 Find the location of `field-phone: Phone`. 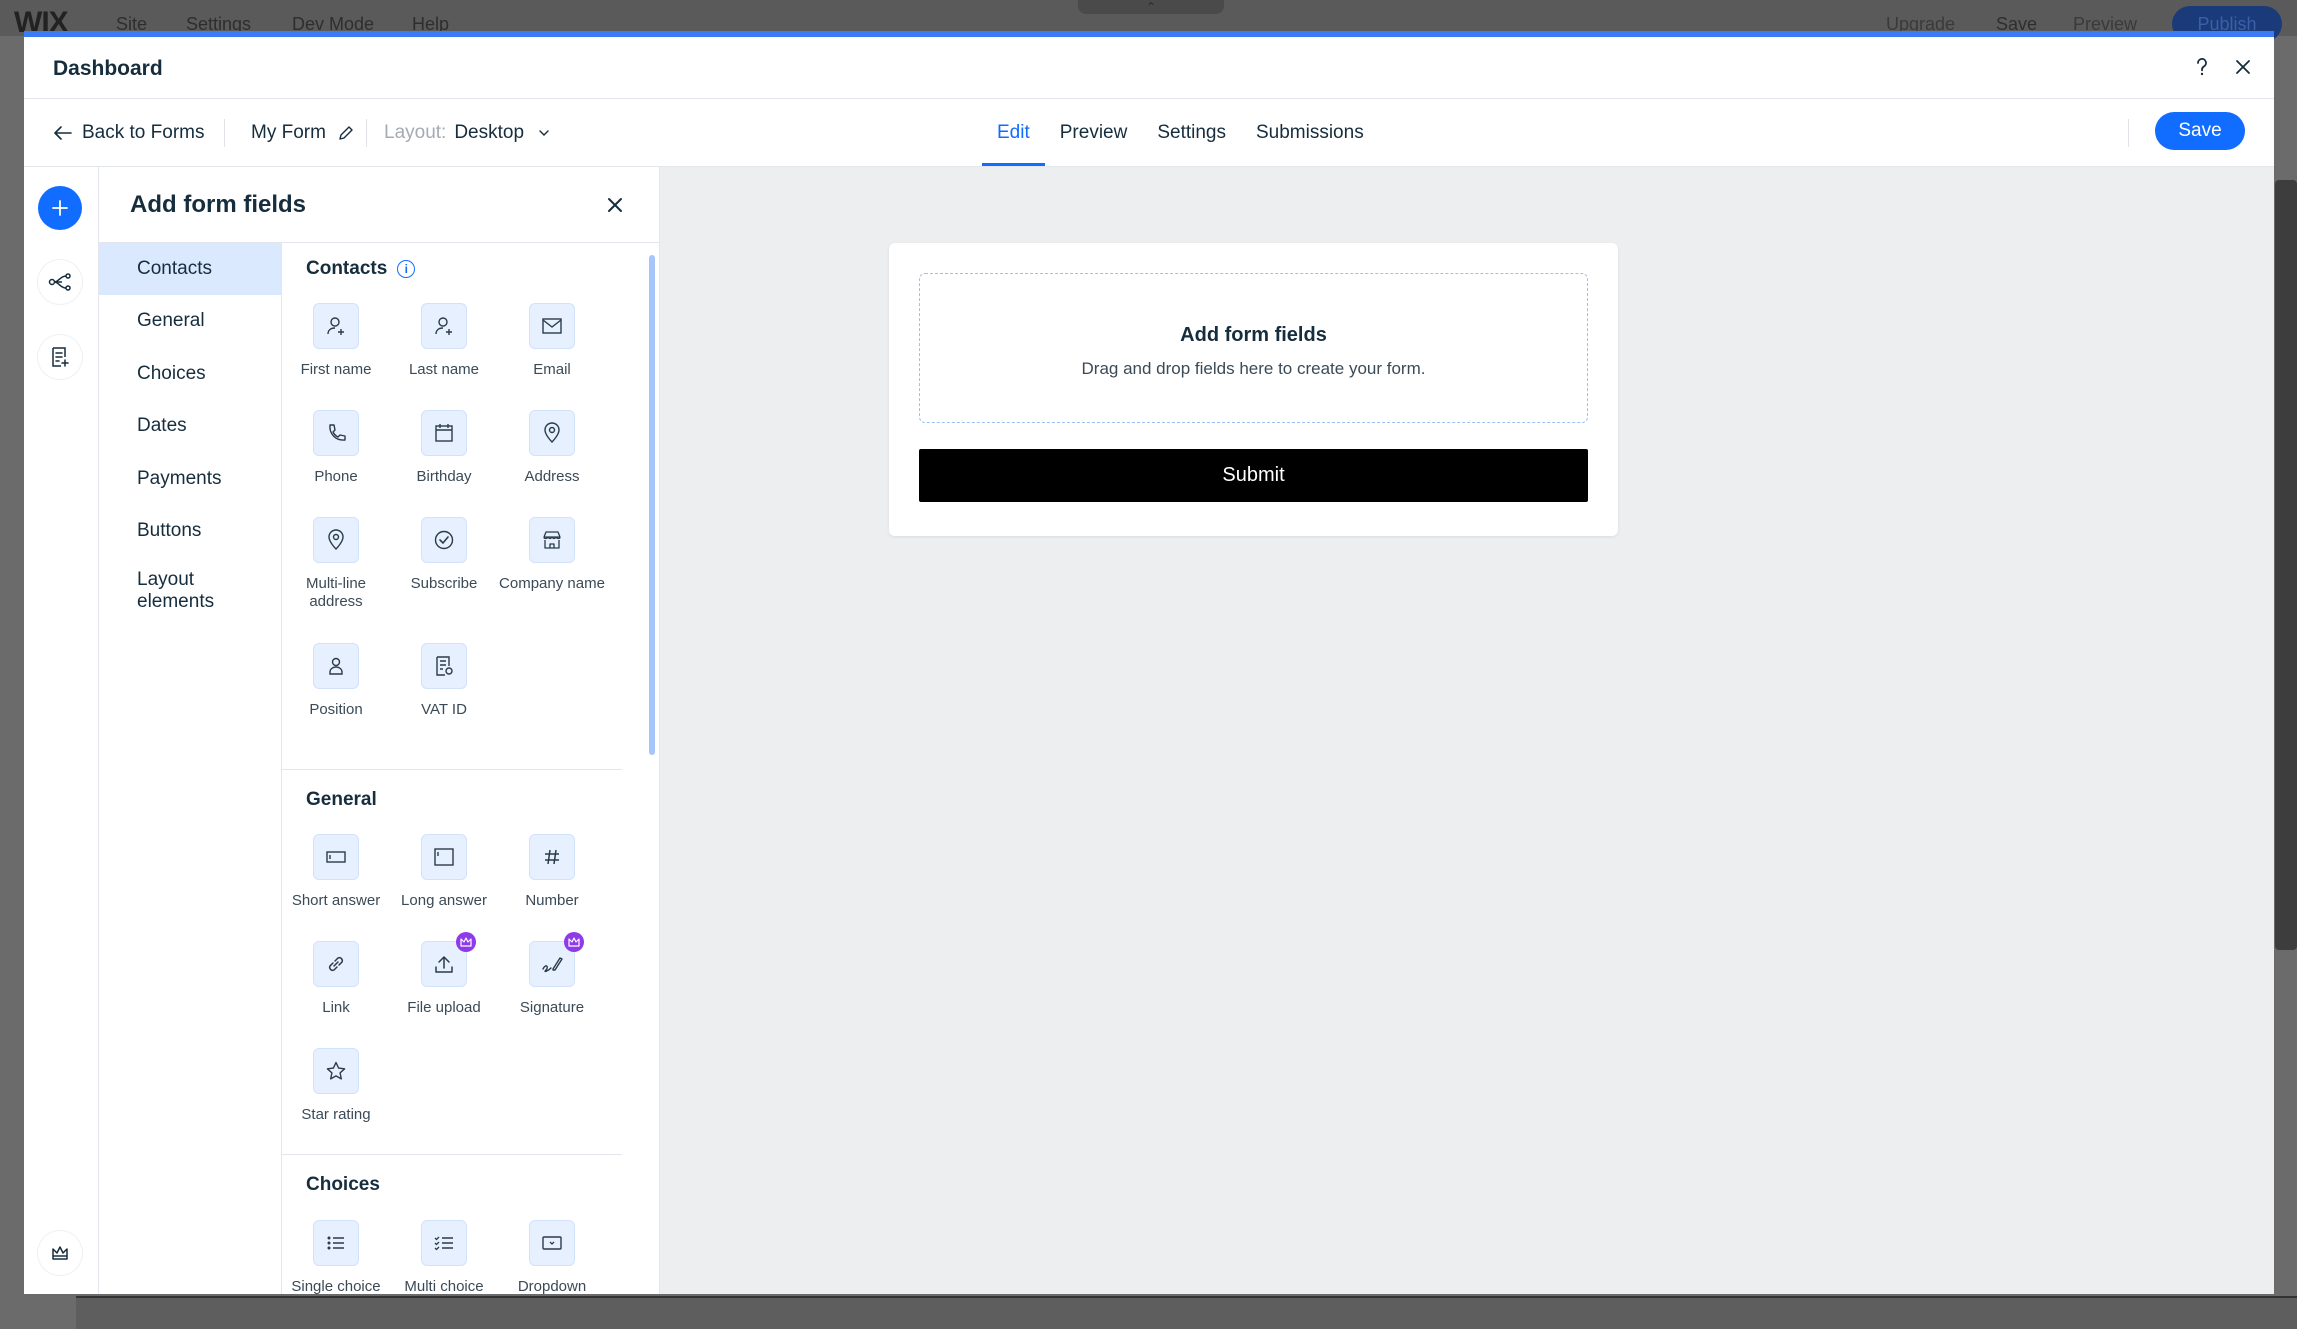

field-phone: Phone is located at coordinates (336, 448).